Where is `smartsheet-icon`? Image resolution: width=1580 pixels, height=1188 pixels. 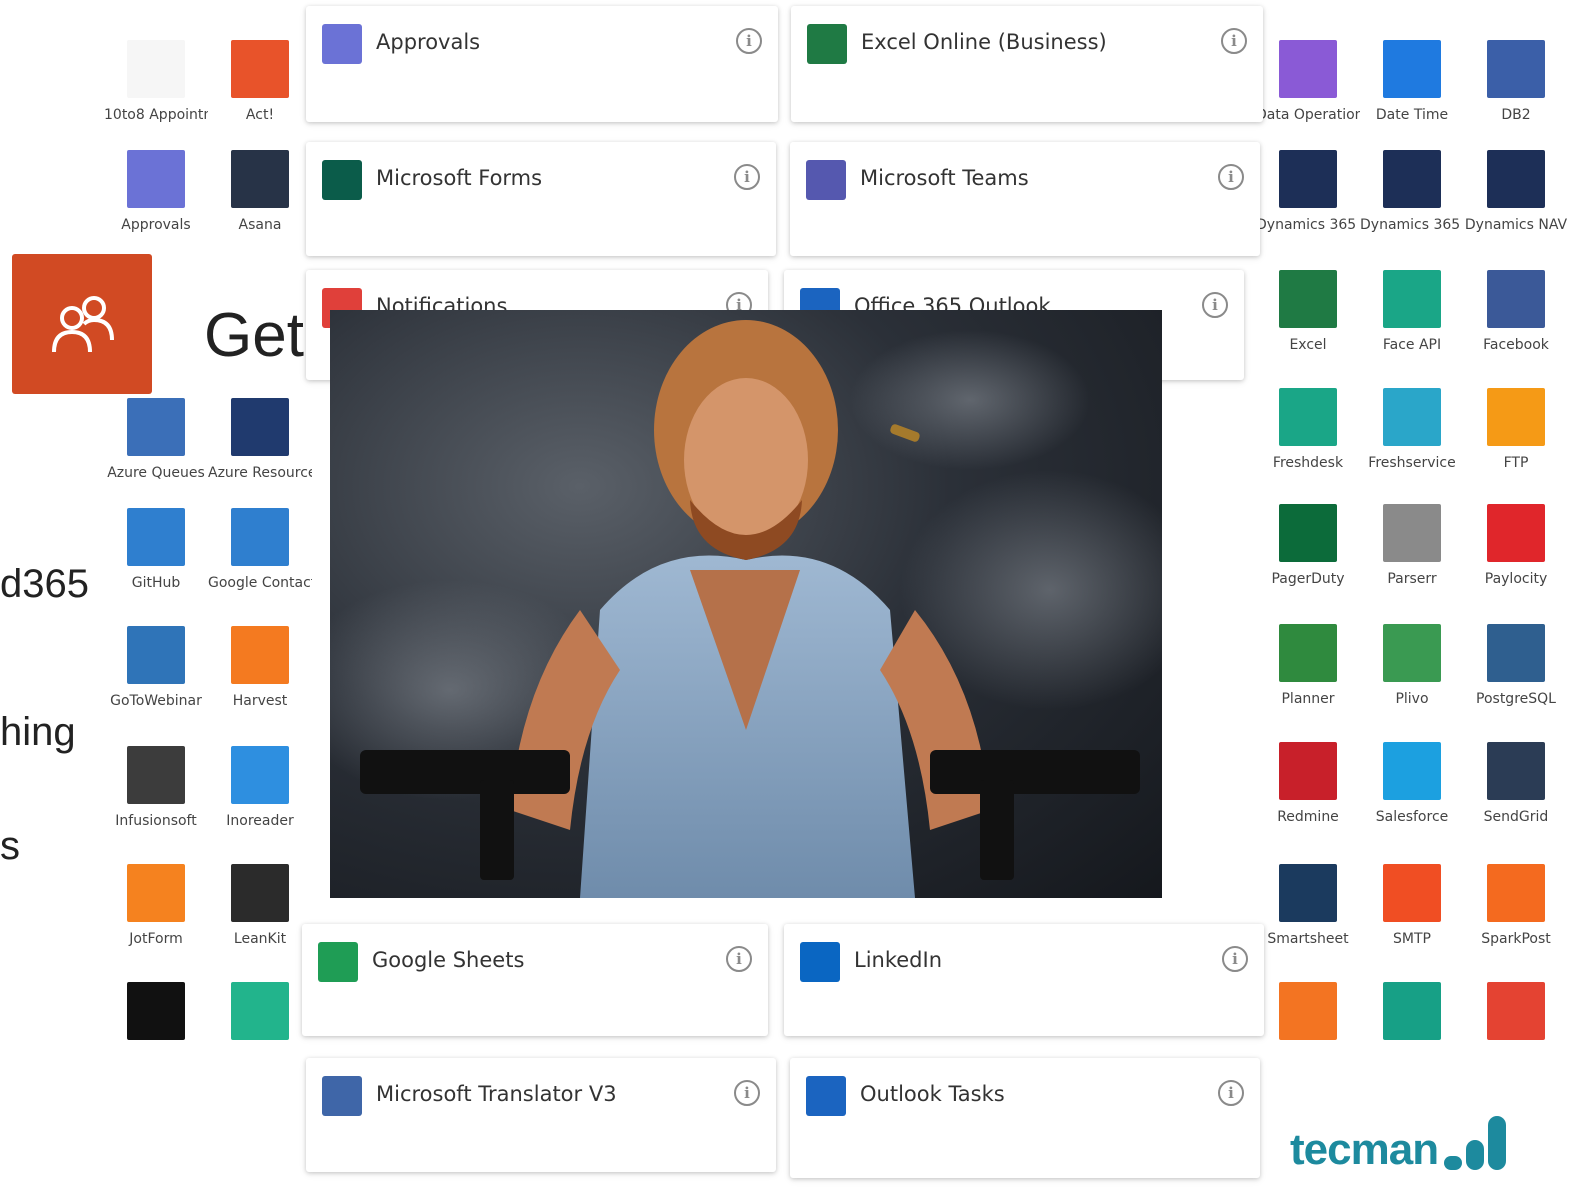 smartsheet-icon is located at coordinates (1308, 893).